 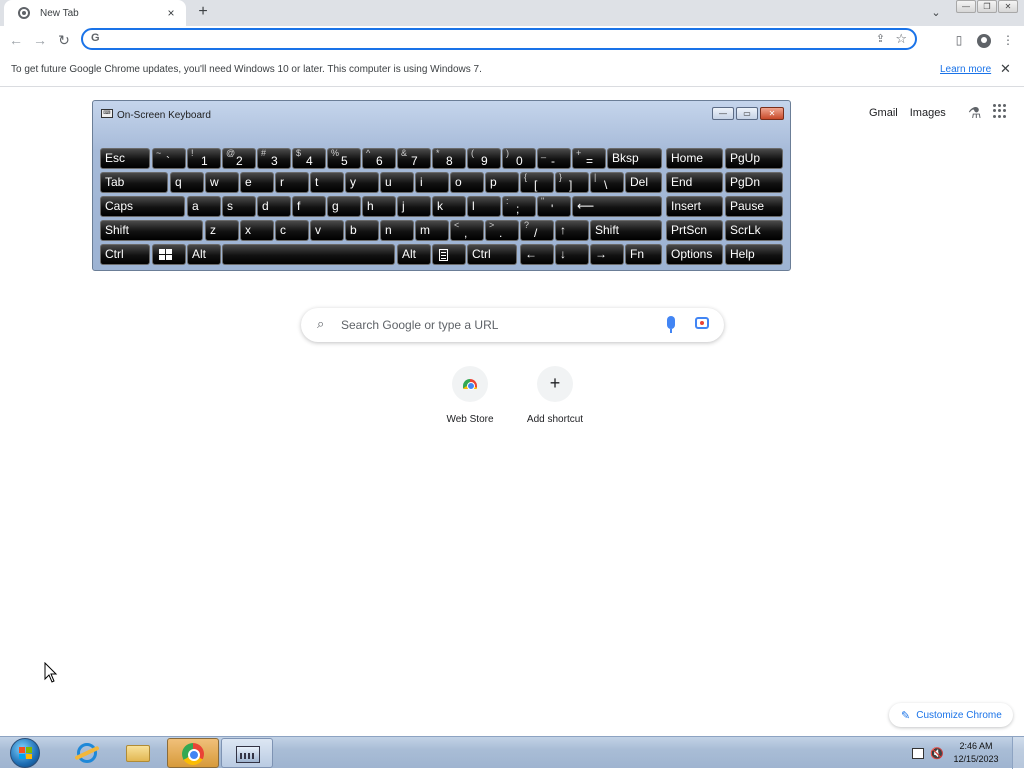 I want to click on osk-key-right-arrow: →, so click(x=607, y=254).